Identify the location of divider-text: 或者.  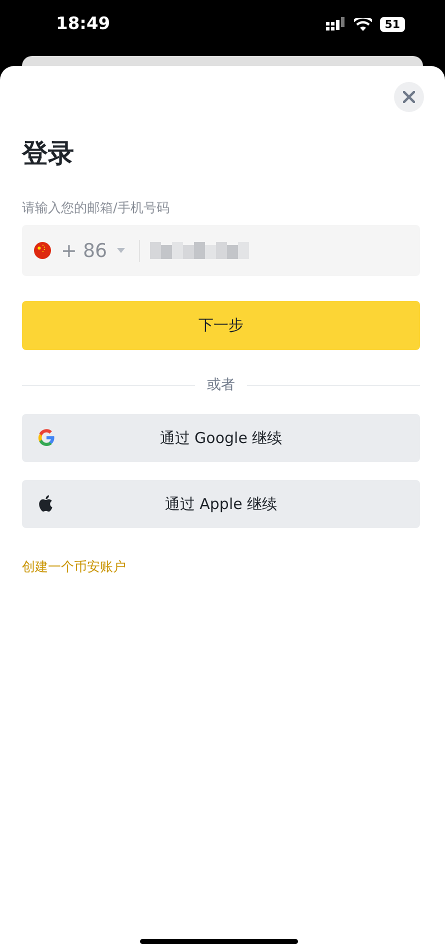
(221, 385).